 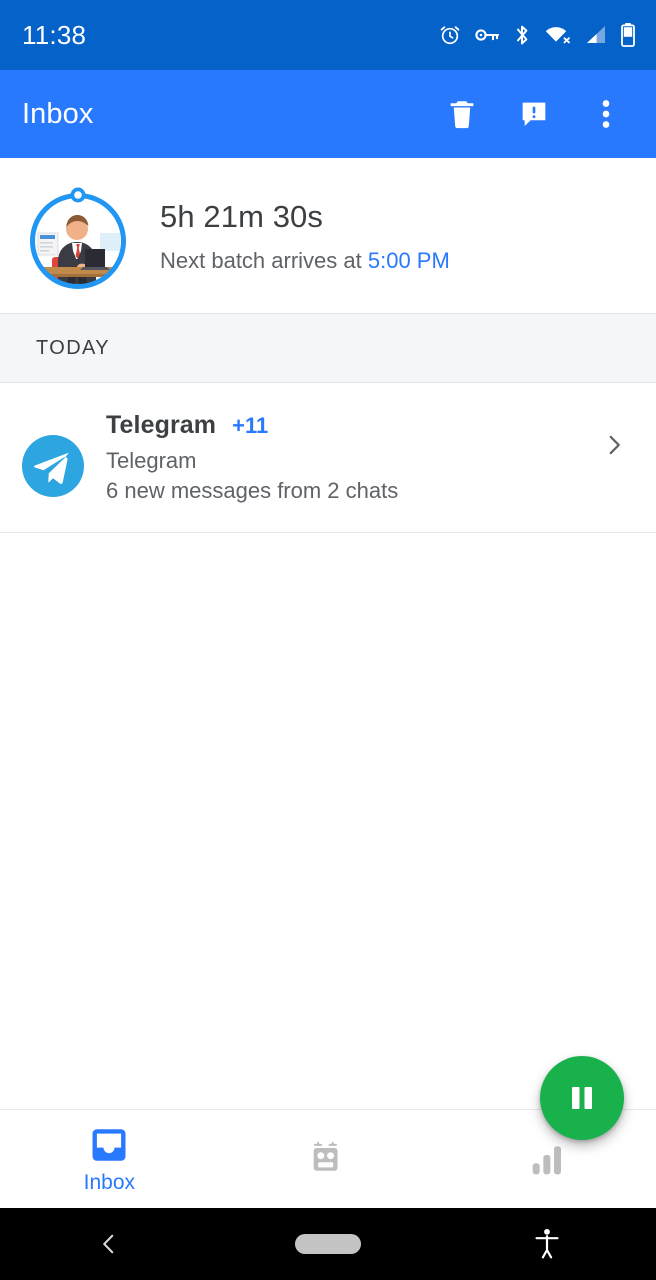 What do you see at coordinates (53, 466) in the screenshot?
I see `telegram-icon` at bounding box center [53, 466].